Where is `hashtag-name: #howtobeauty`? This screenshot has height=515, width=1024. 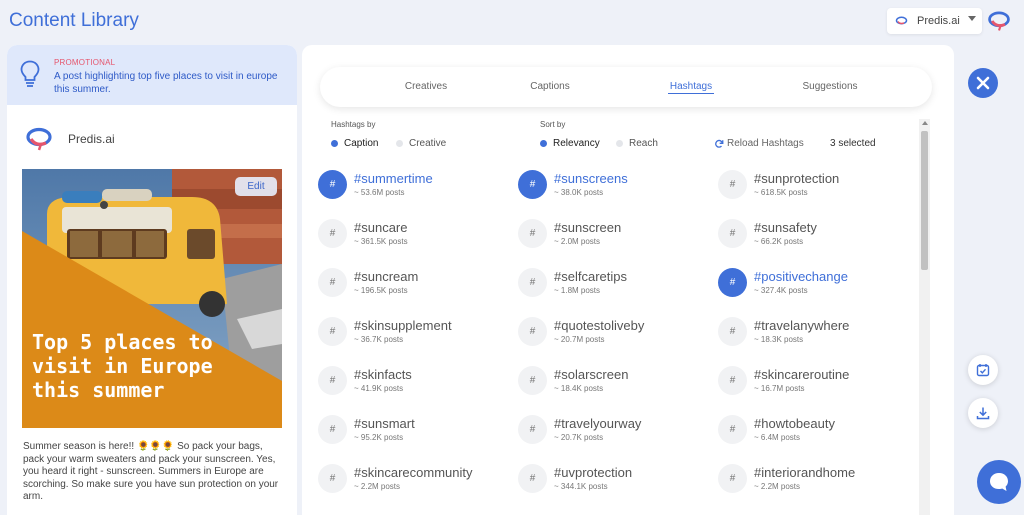
hashtag-name: #howtobeauty is located at coordinates (794, 423).